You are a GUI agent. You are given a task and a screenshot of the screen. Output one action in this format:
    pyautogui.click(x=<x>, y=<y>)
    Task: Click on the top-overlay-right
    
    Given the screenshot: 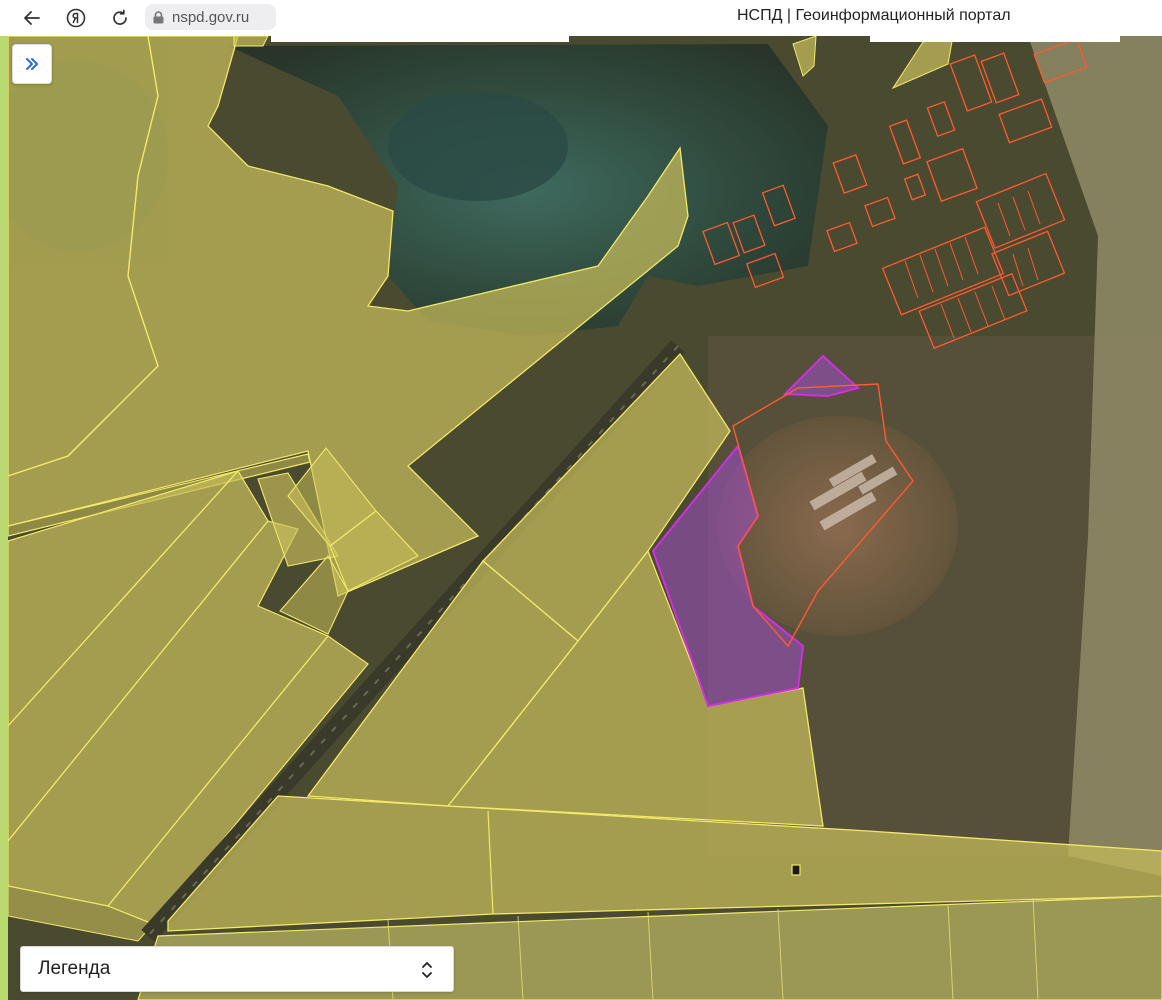 What is the action you would take?
    pyautogui.click(x=995, y=39)
    